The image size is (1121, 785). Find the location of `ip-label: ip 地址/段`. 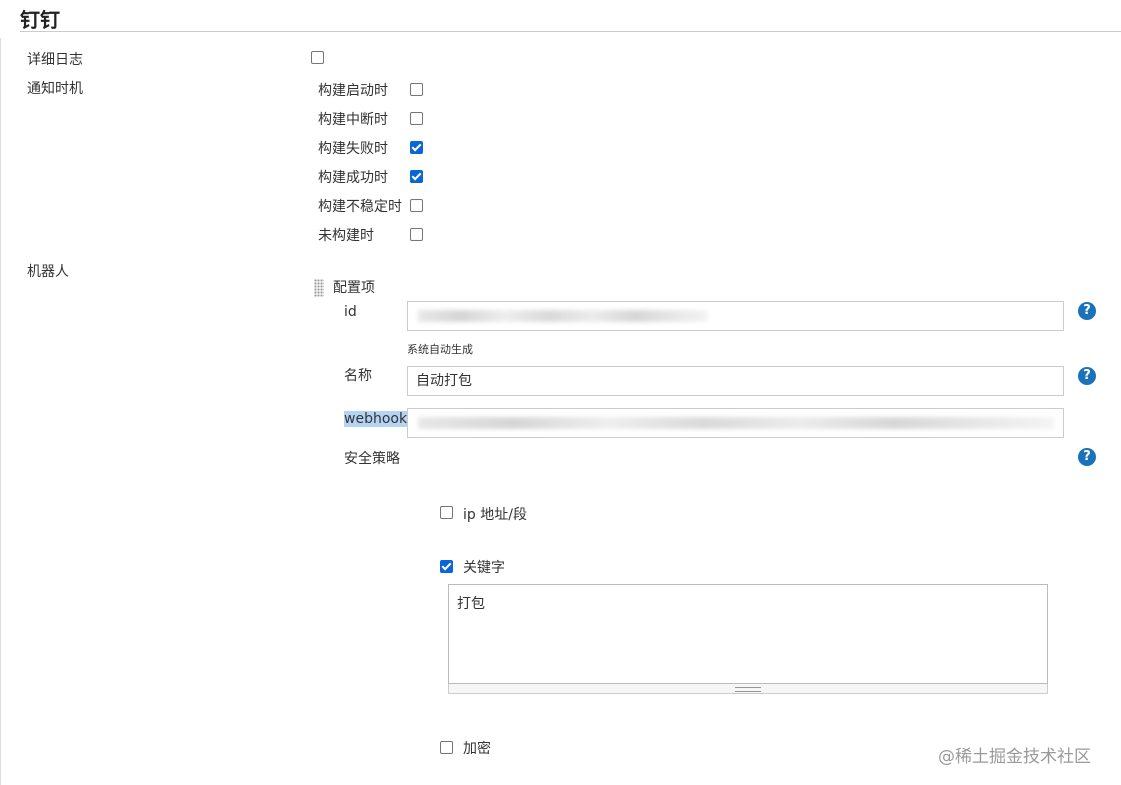

ip-label: ip 地址/段 is located at coordinates (495, 515).